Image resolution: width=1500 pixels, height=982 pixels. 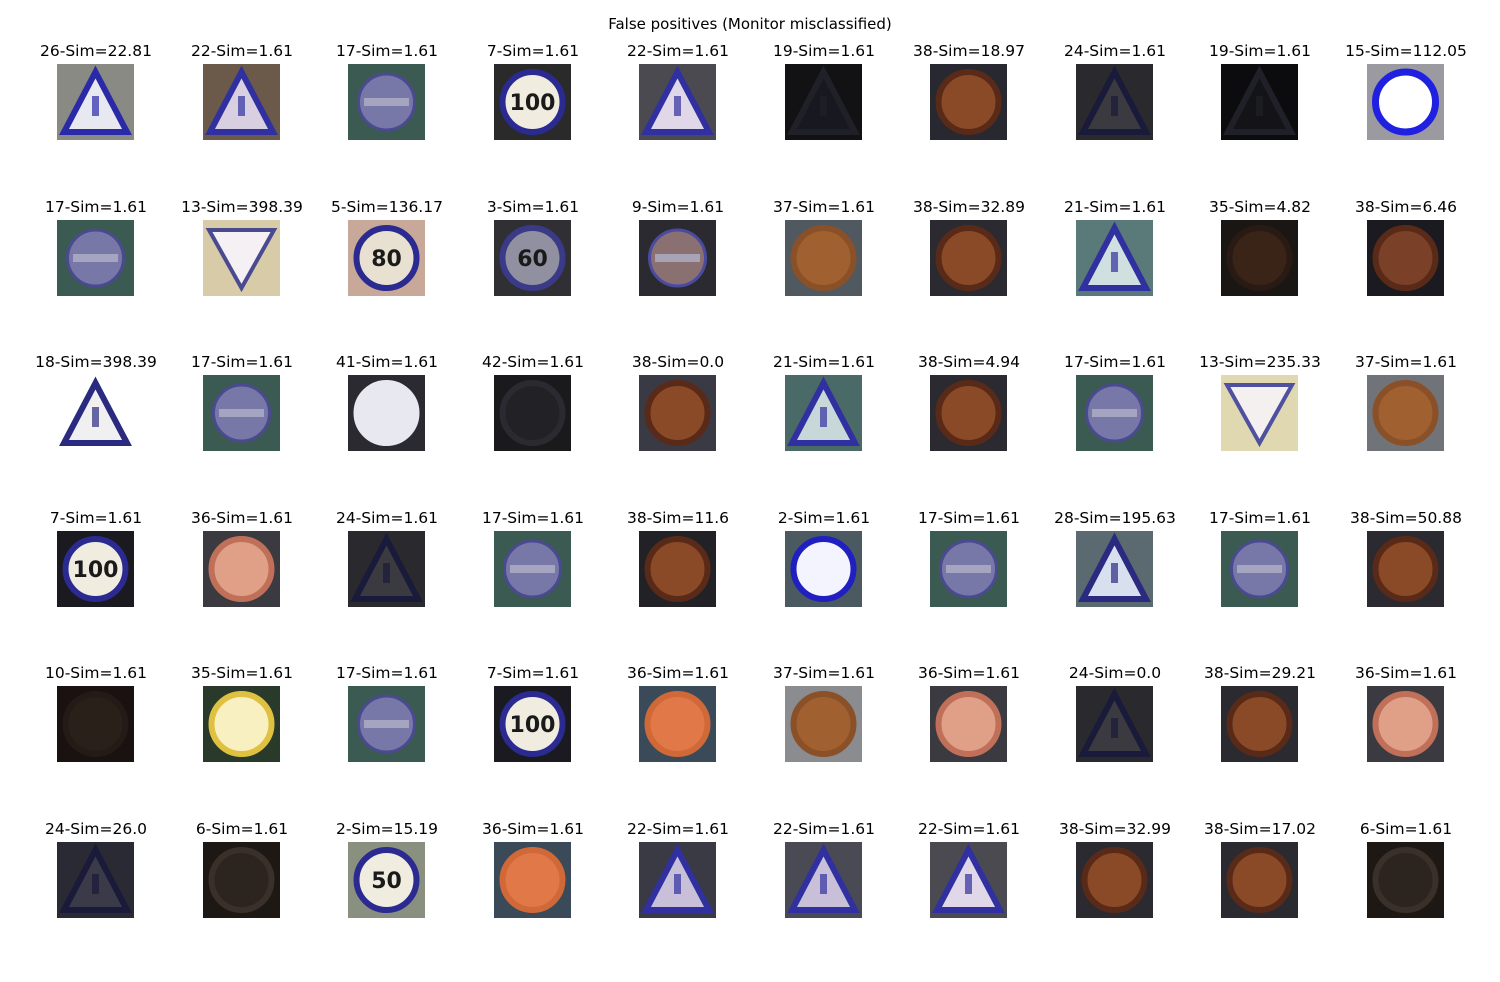 What do you see at coordinates (1260, 207) in the screenshot?
I see `thumbnail-label: 35-Sim=4.82` at bounding box center [1260, 207].